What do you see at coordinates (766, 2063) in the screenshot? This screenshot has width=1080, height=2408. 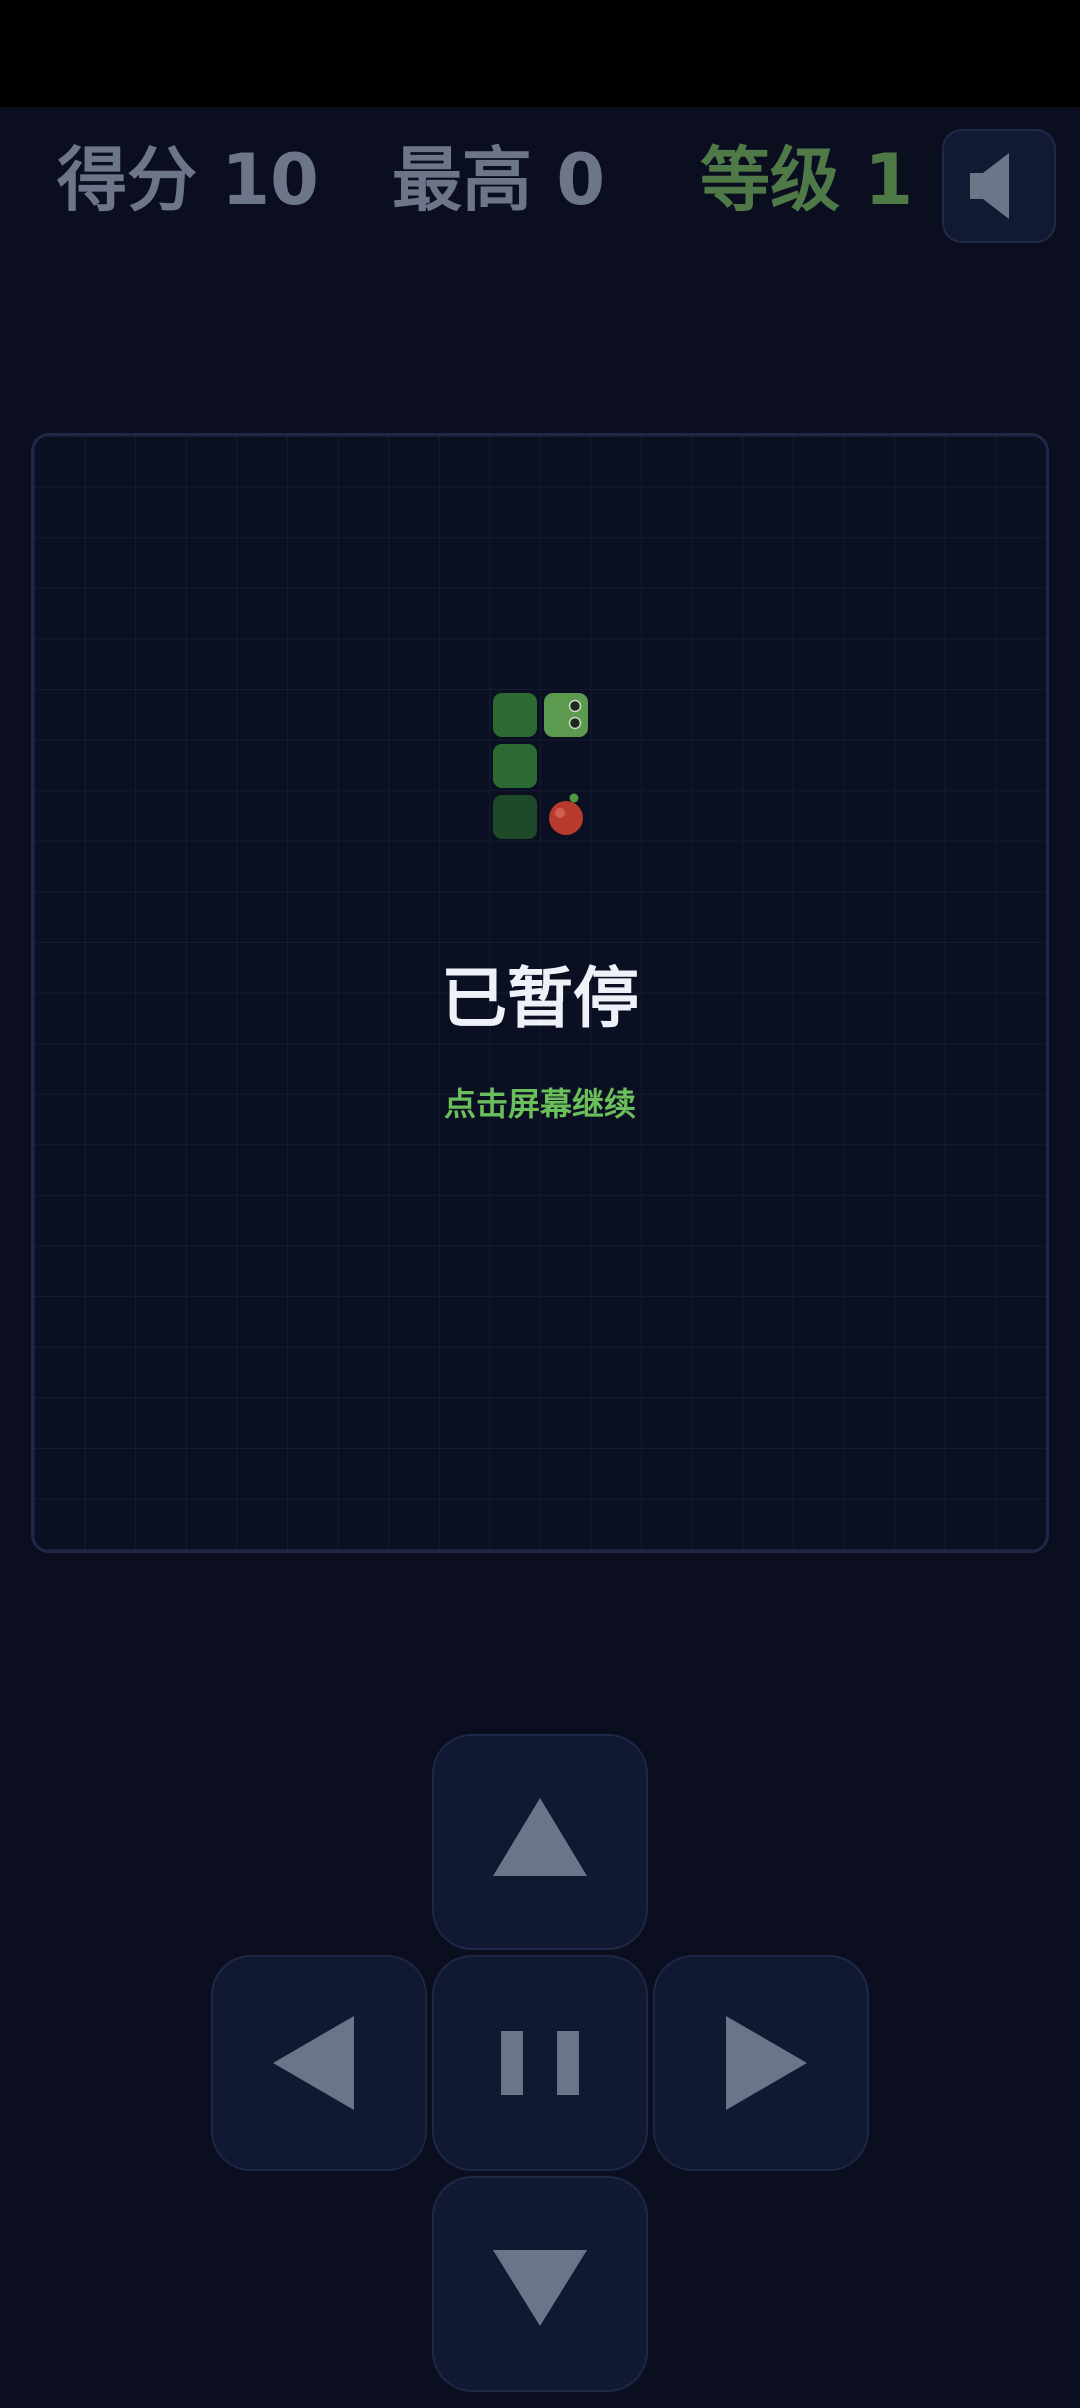 I see `triangle-right-icon` at bounding box center [766, 2063].